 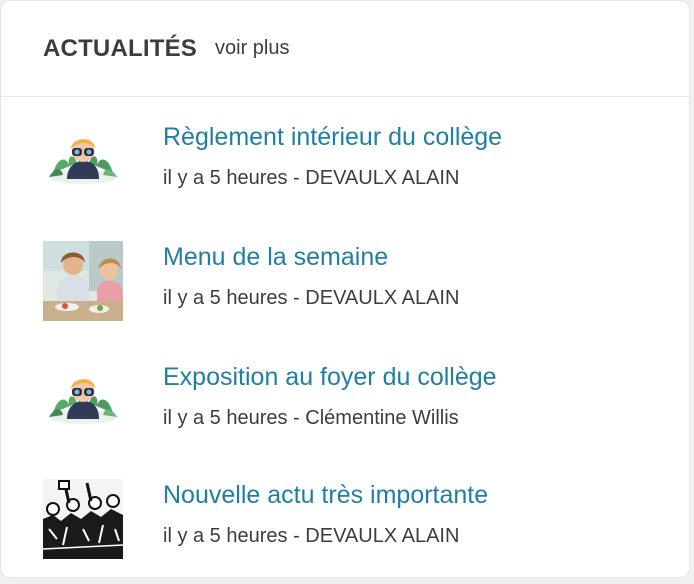 I want to click on news-title-link: Règlement intérieur du collège, so click(x=332, y=137).